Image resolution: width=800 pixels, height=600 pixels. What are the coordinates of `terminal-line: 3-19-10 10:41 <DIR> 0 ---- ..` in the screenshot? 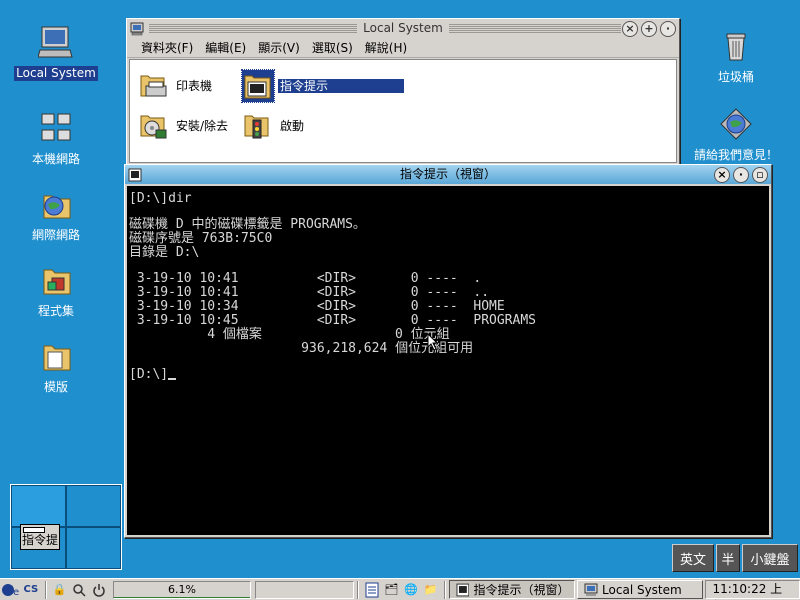 It's located at (309, 292).